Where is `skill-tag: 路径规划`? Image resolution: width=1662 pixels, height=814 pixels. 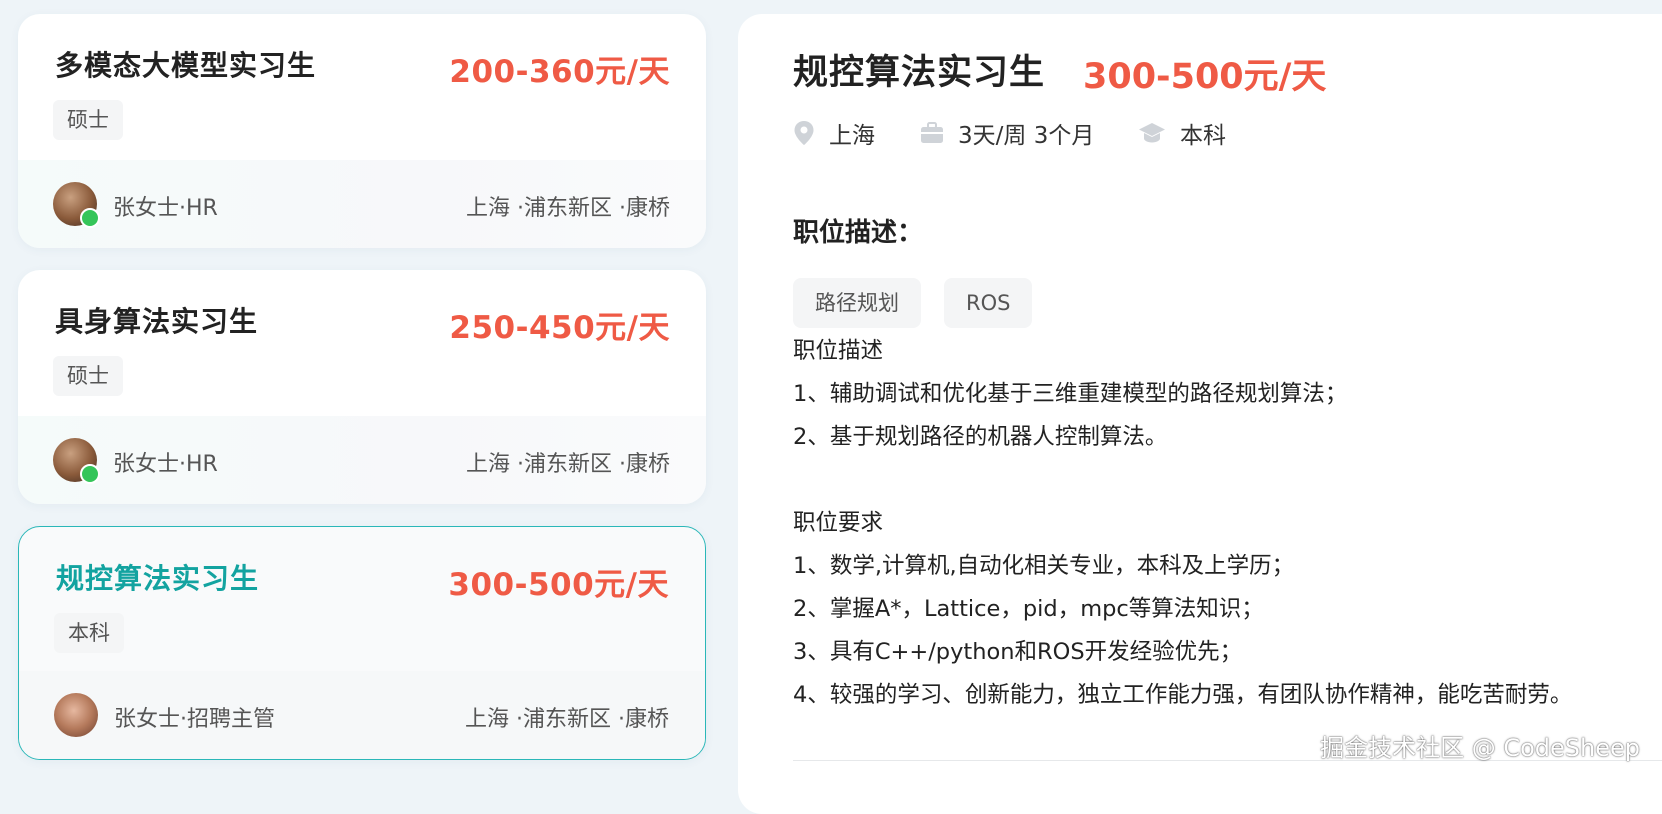 skill-tag: 路径规划 is located at coordinates (857, 303).